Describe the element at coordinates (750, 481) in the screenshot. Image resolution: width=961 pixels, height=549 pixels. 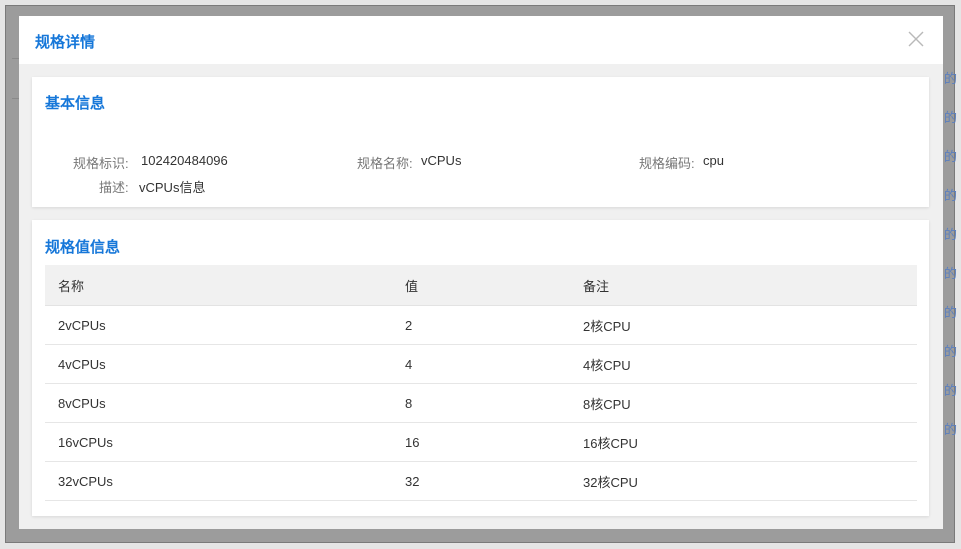
I see `cell-remark: 32核CPU` at that location.